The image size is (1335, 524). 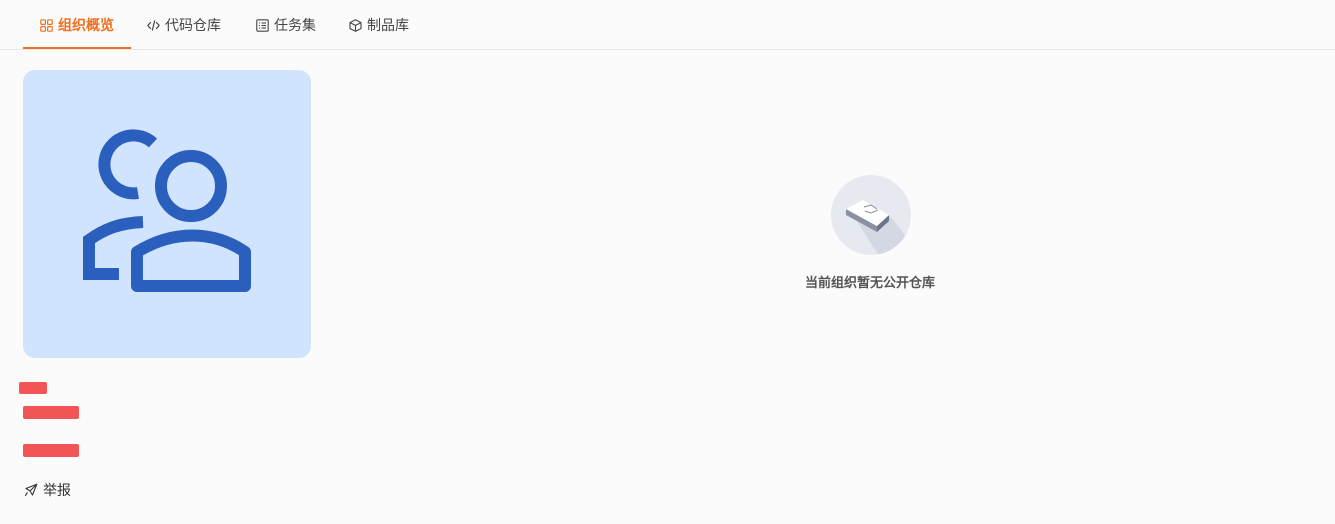 What do you see at coordinates (869, 283) in the screenshot?
I see `empty-state-message: 当前组织暂无公开仓库` at bounding box center [869, 283].